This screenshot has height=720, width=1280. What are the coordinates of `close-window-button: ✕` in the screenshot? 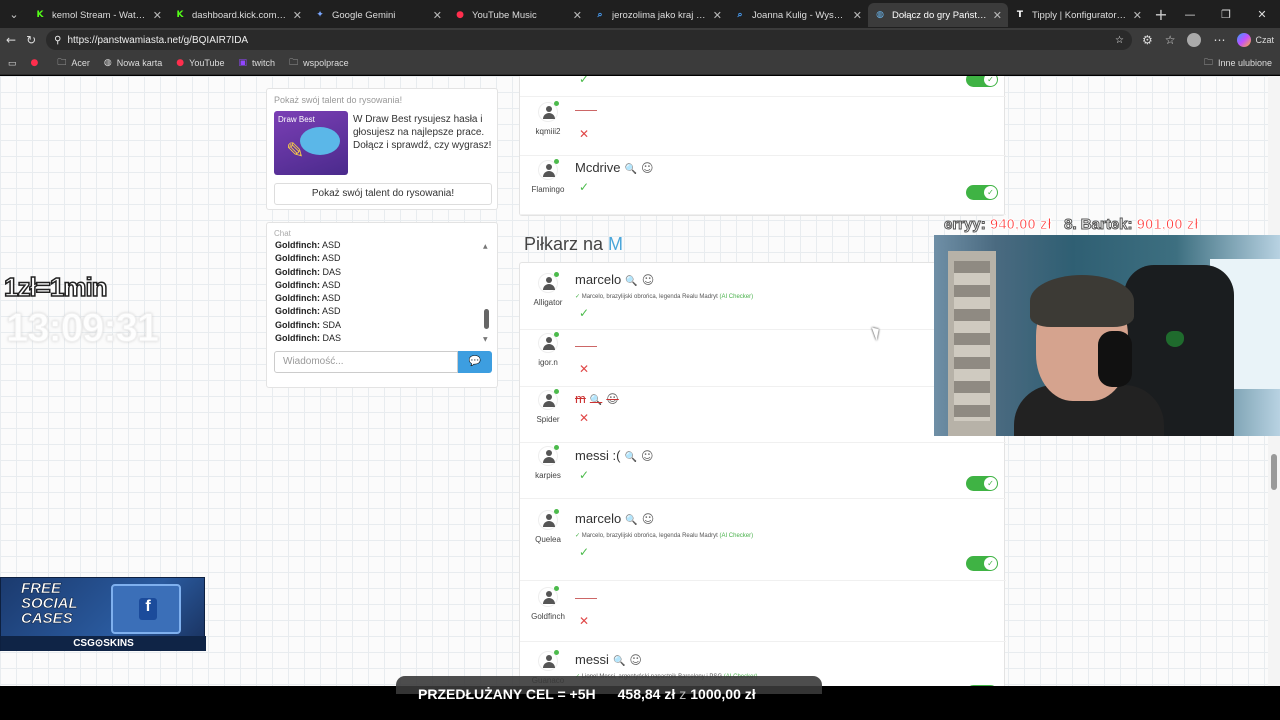 It's located at (1262, 14).